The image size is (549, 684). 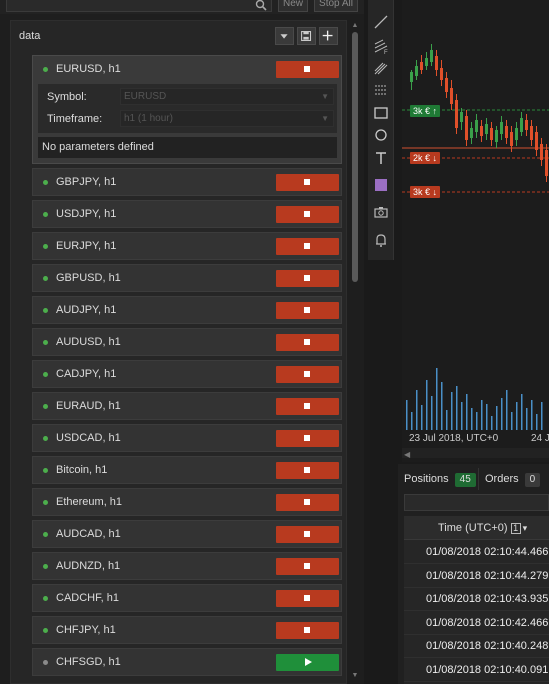 What do you see at coordinates (187, 310) in the screenshot?
I see `instance-row: AUDJPY, h1` at bounding box center [187, 310].